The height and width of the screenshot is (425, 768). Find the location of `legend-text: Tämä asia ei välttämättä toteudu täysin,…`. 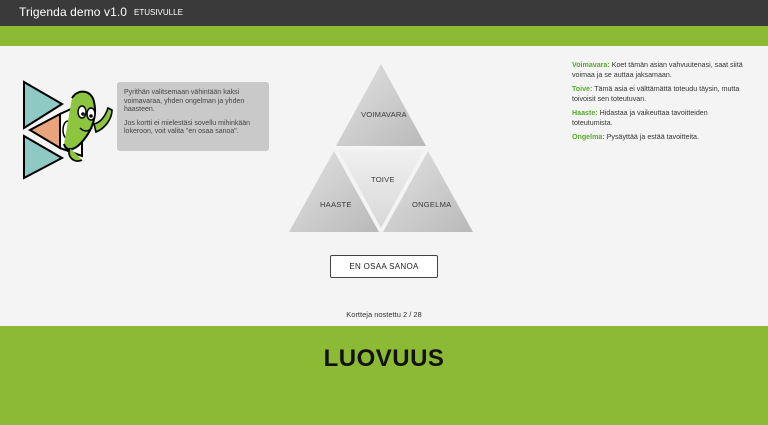

legend-text: Tämä asia ei välttämättä toteudu täysin,… is located at coordinates (656, 94).